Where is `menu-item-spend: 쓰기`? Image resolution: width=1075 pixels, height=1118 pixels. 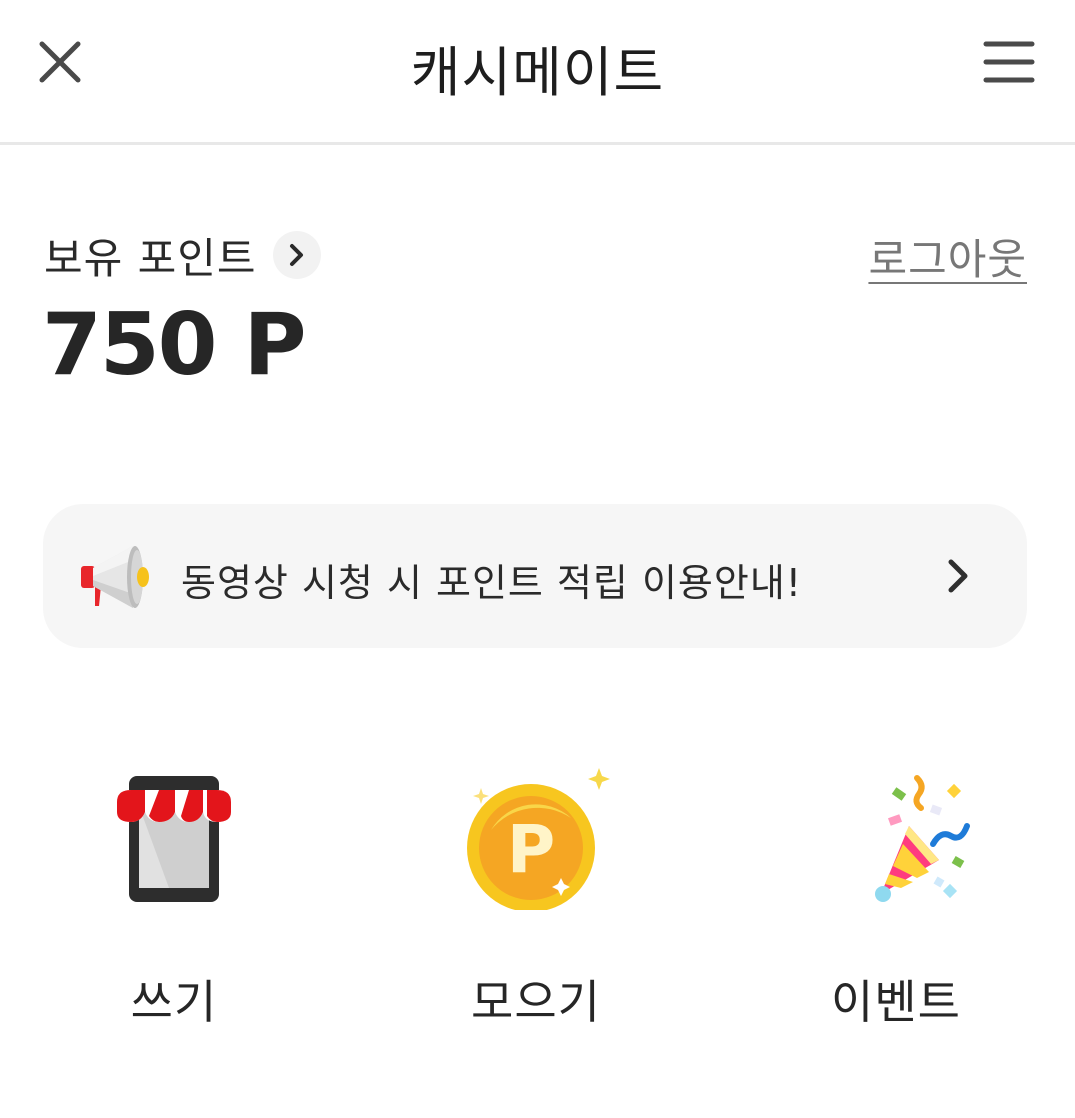 menu-item-spend: 쓰기 is located at coordinates (174, 900).